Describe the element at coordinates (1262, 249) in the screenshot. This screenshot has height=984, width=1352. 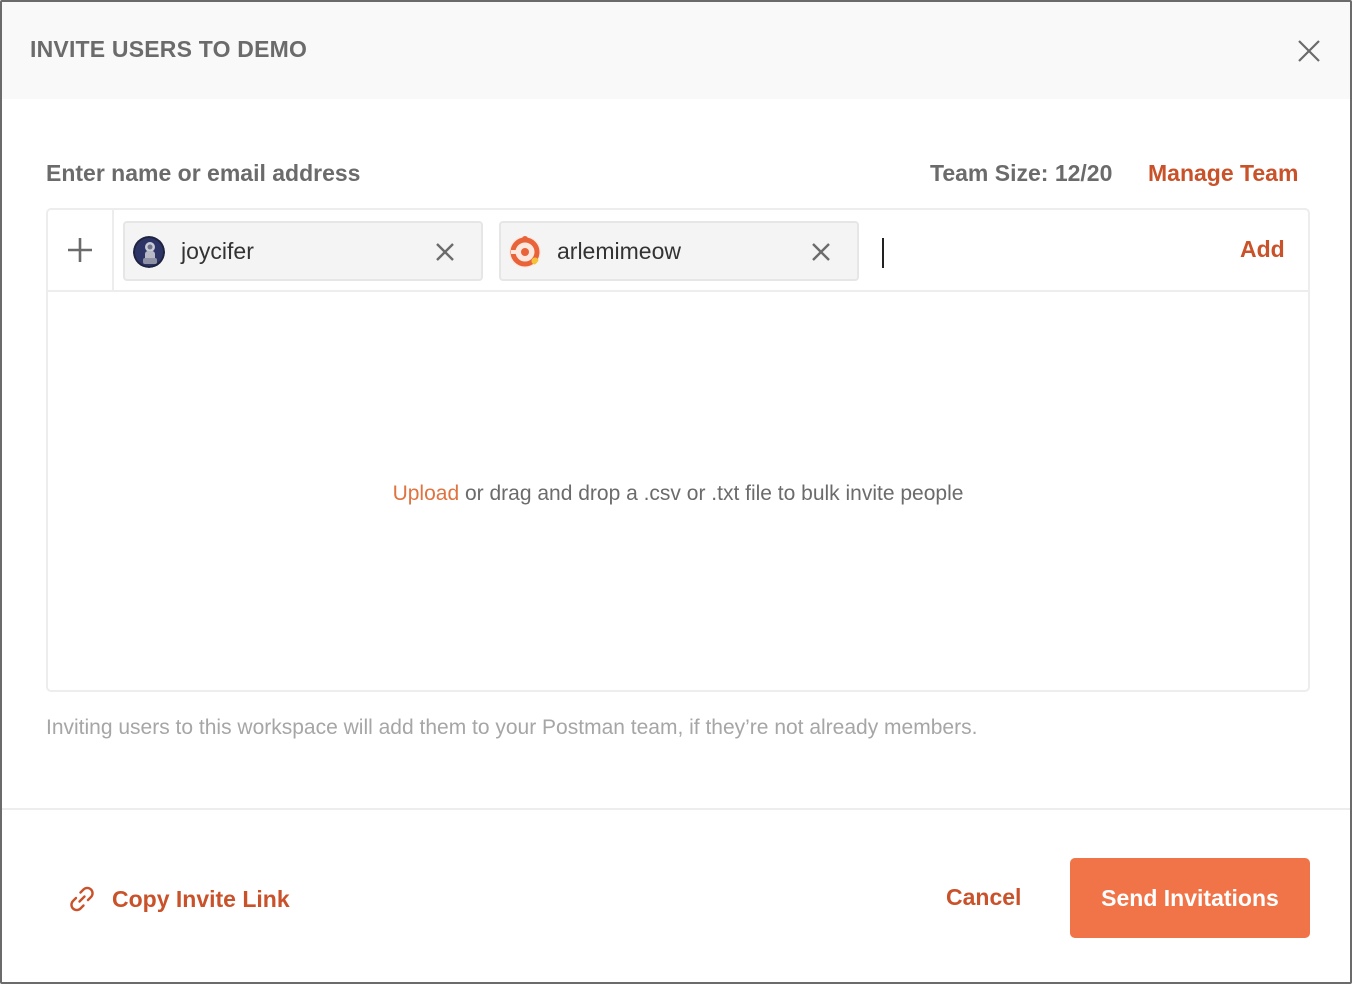
I see `add-button: Add` at that location.